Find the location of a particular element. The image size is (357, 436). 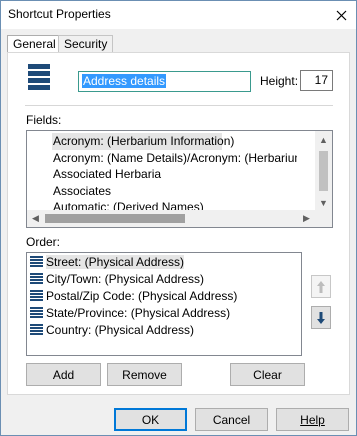

title-bar: Shortcut Properties is located at coordinates (178, 15).